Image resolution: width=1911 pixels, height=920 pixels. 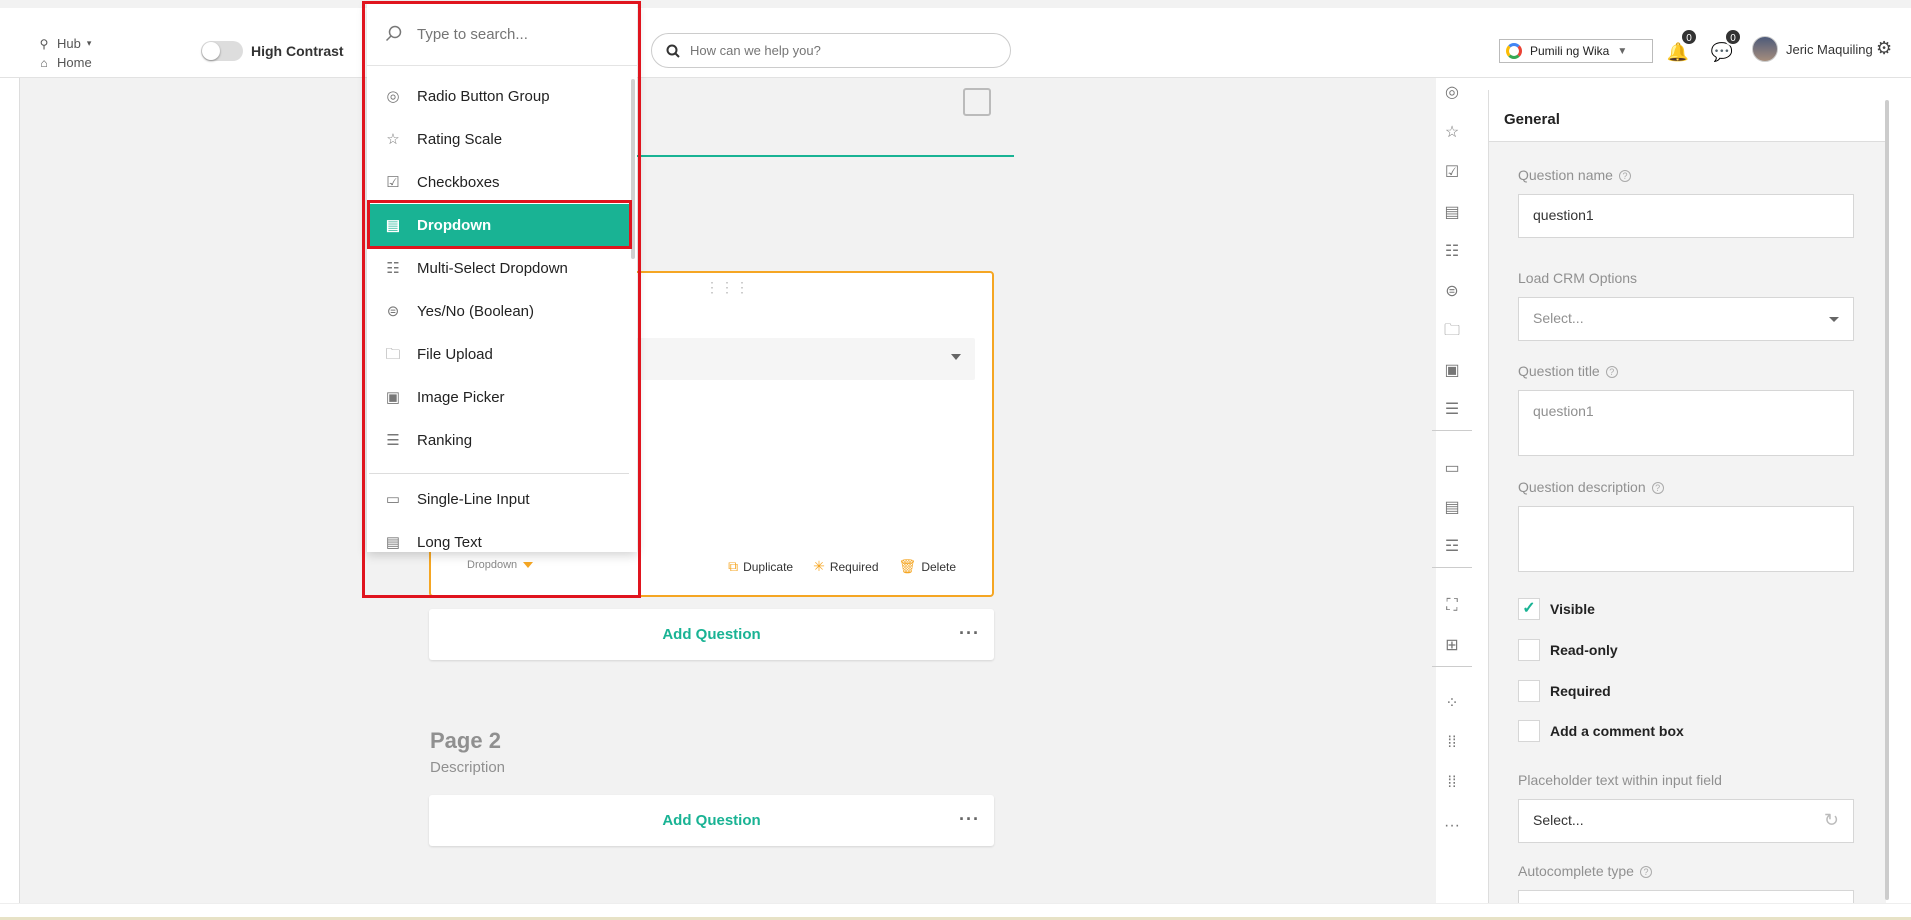 I want to click on boolean-icon: ⊜, so click(x=1452, y=292).